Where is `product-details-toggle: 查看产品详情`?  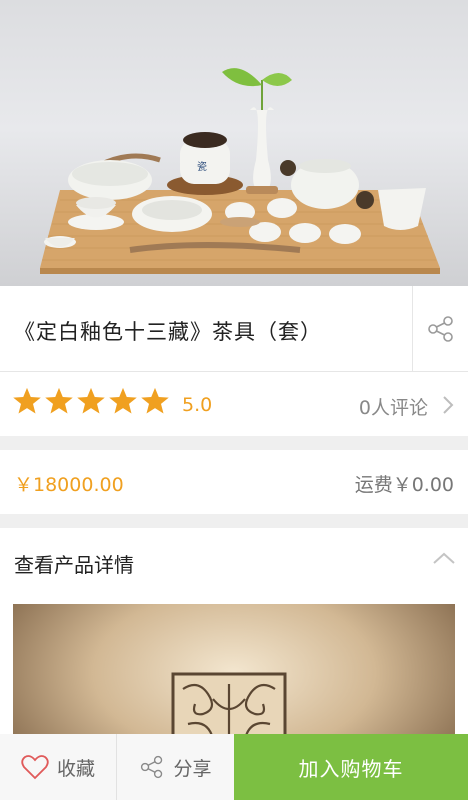
product-details-toggle: 查看产品详情 is located at coordinates (234, 561).